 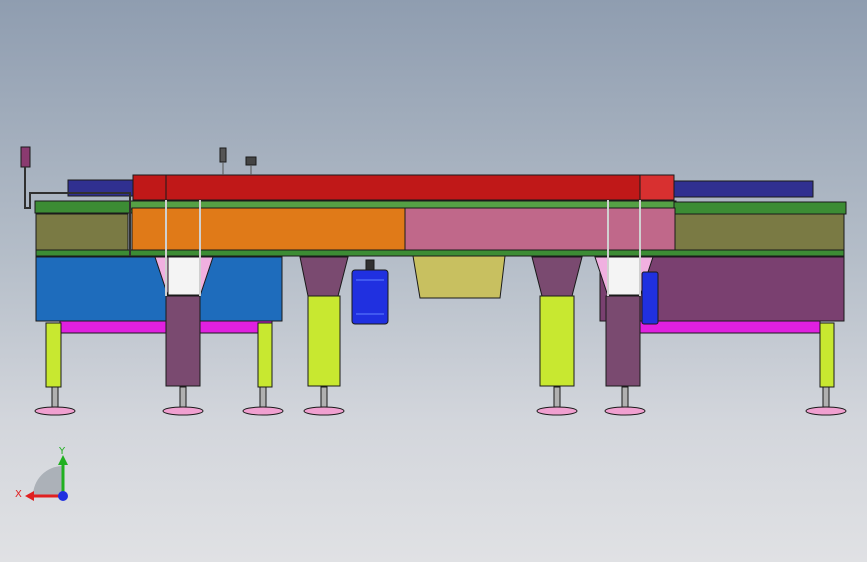 What do you see at coordinates (268, 229) in the screenshot?
I see `orange-panel` at bounding box center [268, 229].